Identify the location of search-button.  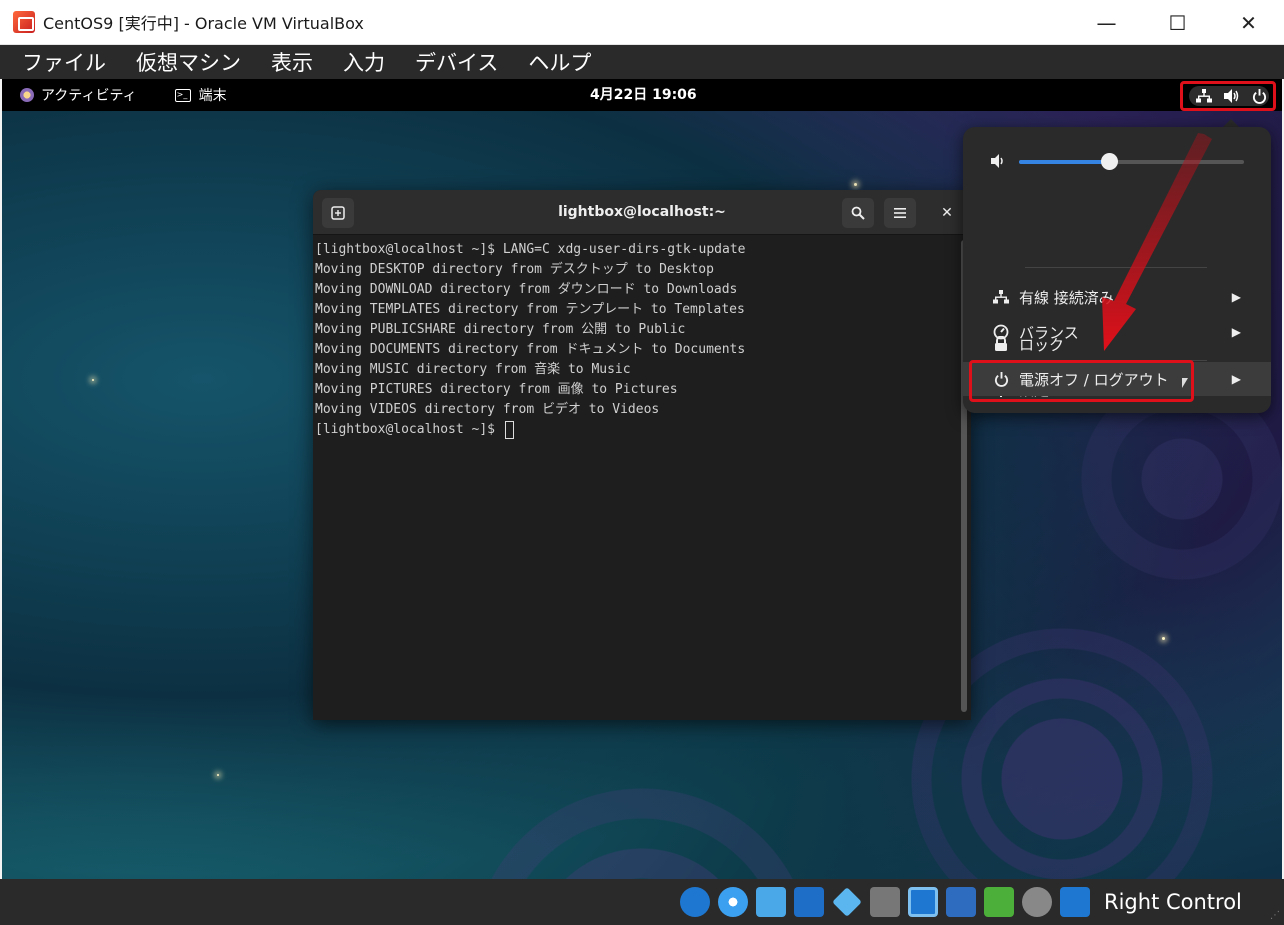
(858, 213).